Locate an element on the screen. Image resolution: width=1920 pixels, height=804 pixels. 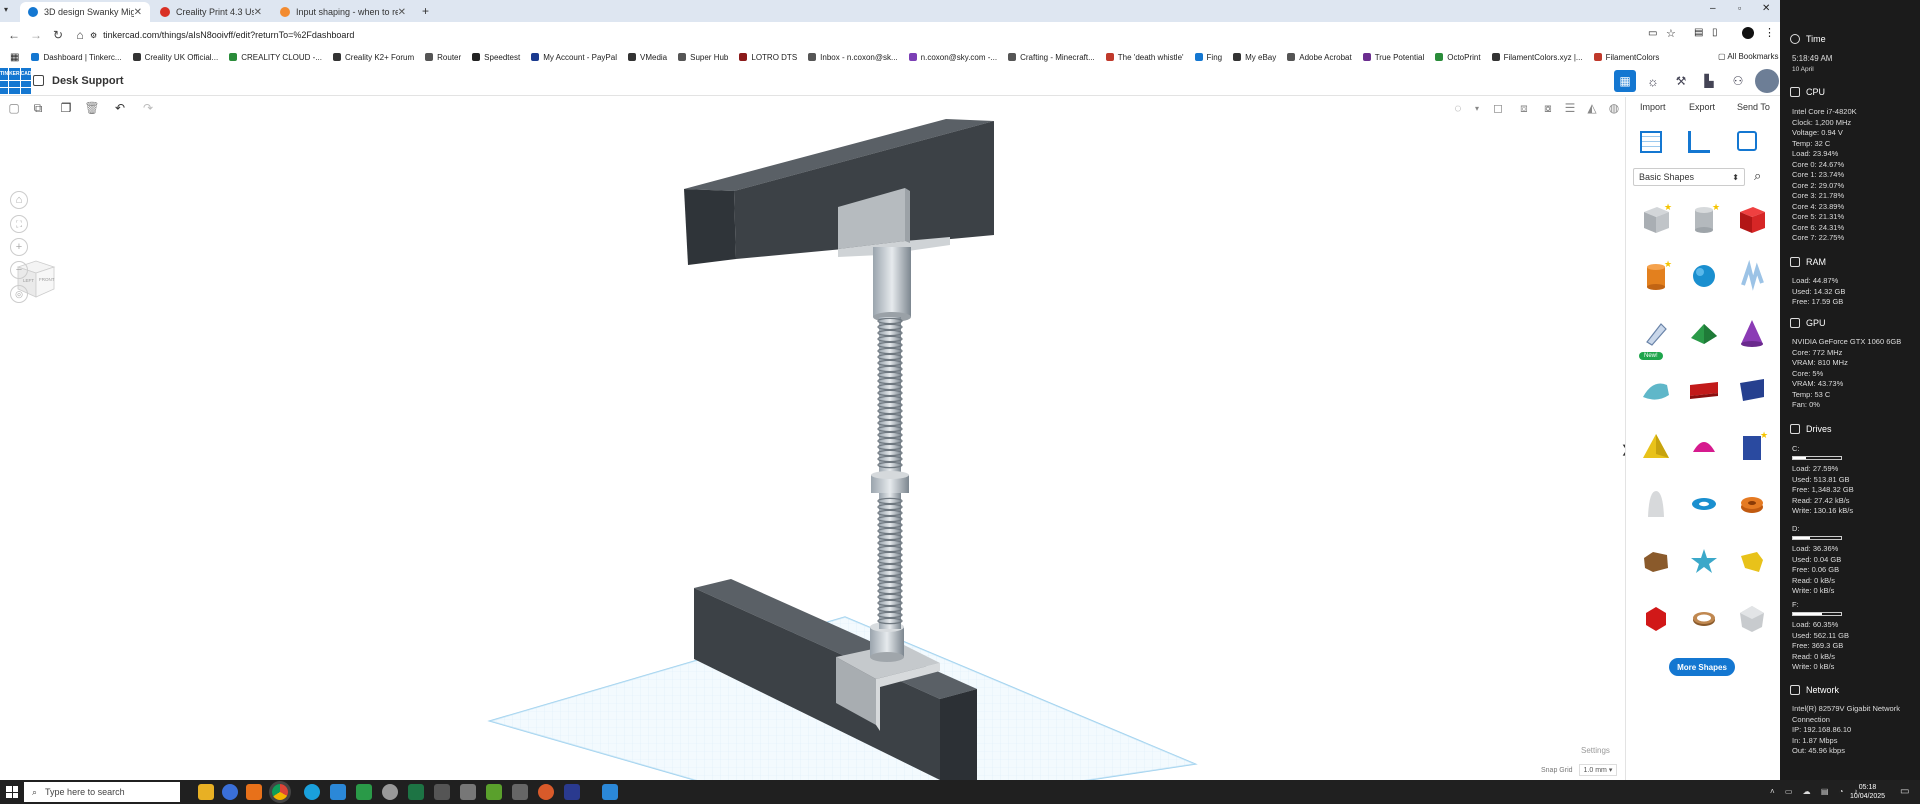
tab-input-shaping: Input shaping - when to redo? ✕ is located at coordinates (343, 12).